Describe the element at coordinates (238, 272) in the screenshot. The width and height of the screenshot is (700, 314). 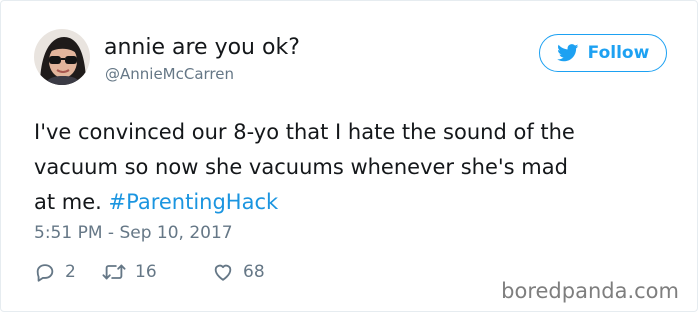
I see `like-button: 68` at that location.